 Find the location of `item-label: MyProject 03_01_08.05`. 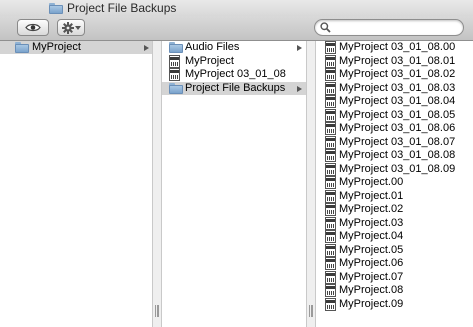

item-label: MyProject 03_01_08.05 is located at coordinates (397, 114).